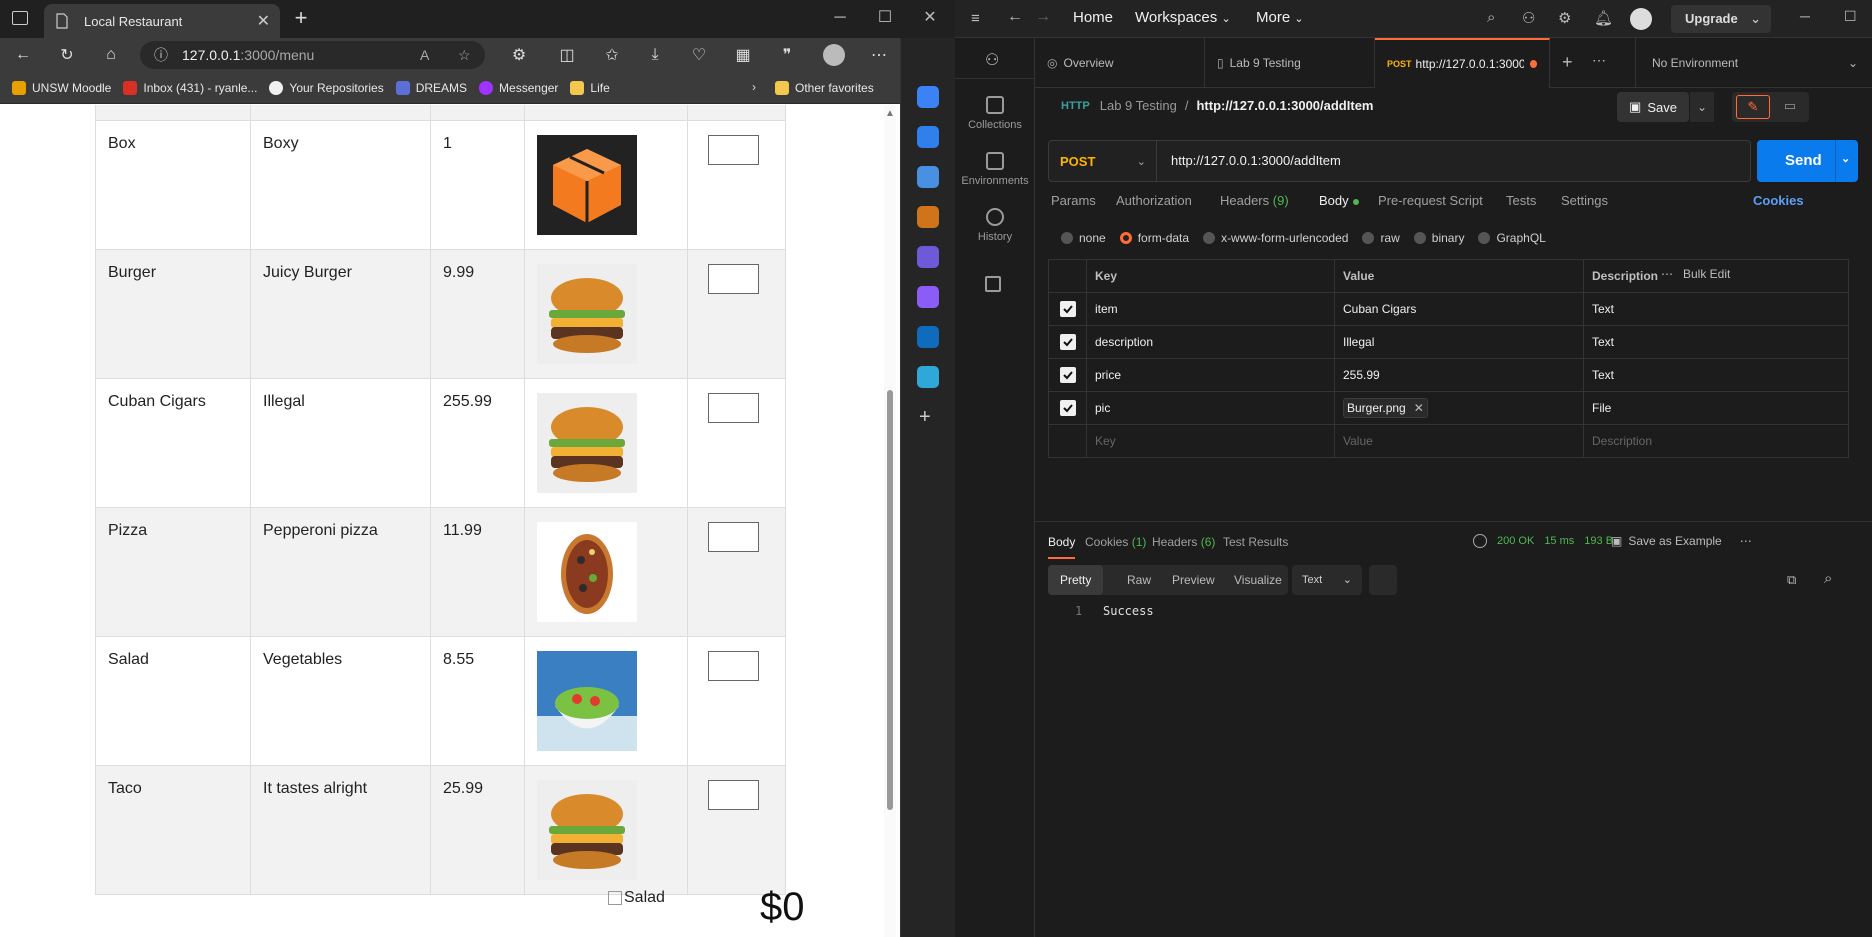 The width and height of the screenshot is (1872, 937). What do you see at coordinates (890, 600) in the screenshot?
I see `scroll-thumb` at bounding box center [890, 600].